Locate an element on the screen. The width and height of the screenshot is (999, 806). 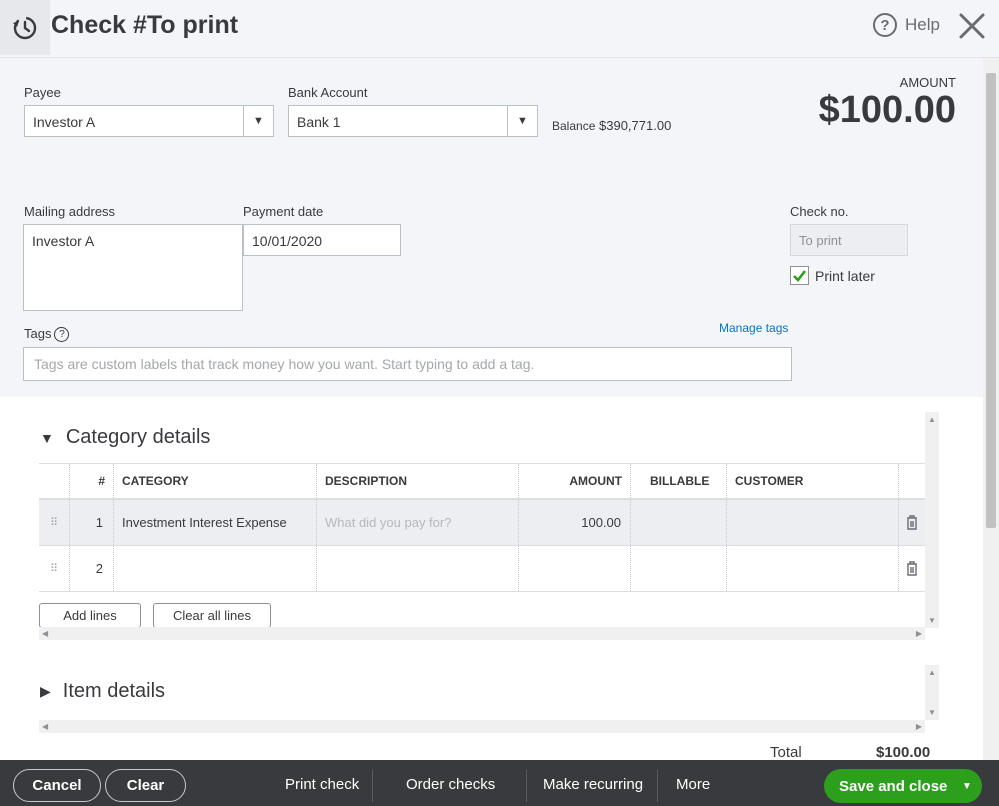
save-and-close-button: Save and close ▼ is located at coordinates (903, 786).